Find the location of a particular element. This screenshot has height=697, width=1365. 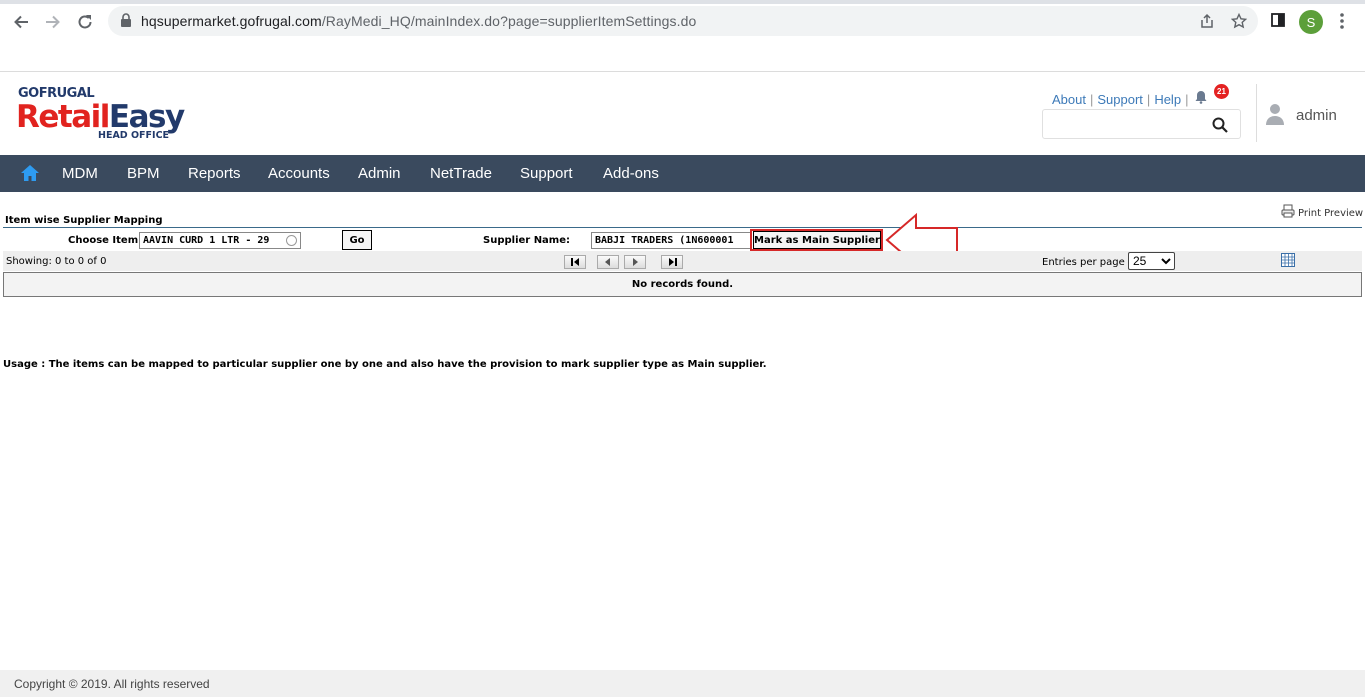

next-page-icon is located at coordinates (635, 262).